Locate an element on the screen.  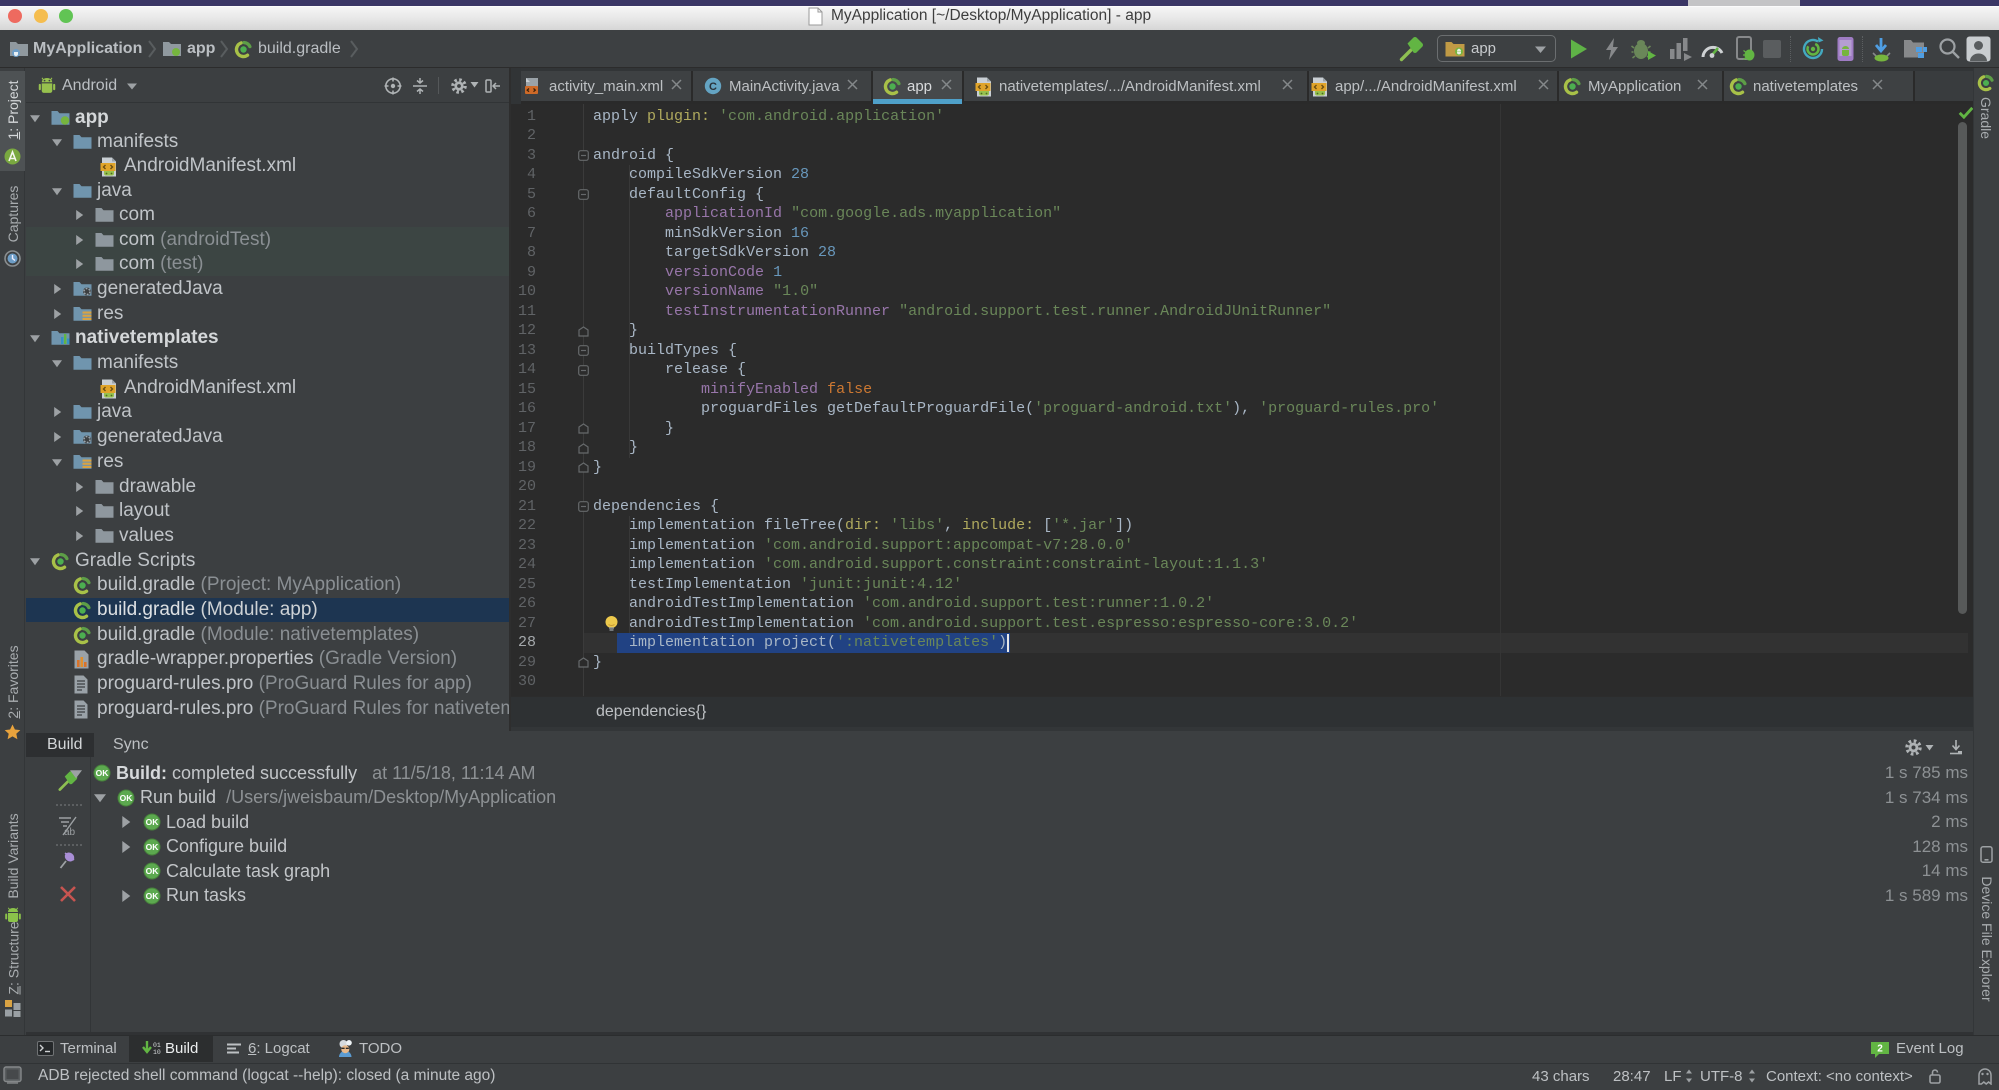
svg-text: 01 is located at coordinates (157, 1045).